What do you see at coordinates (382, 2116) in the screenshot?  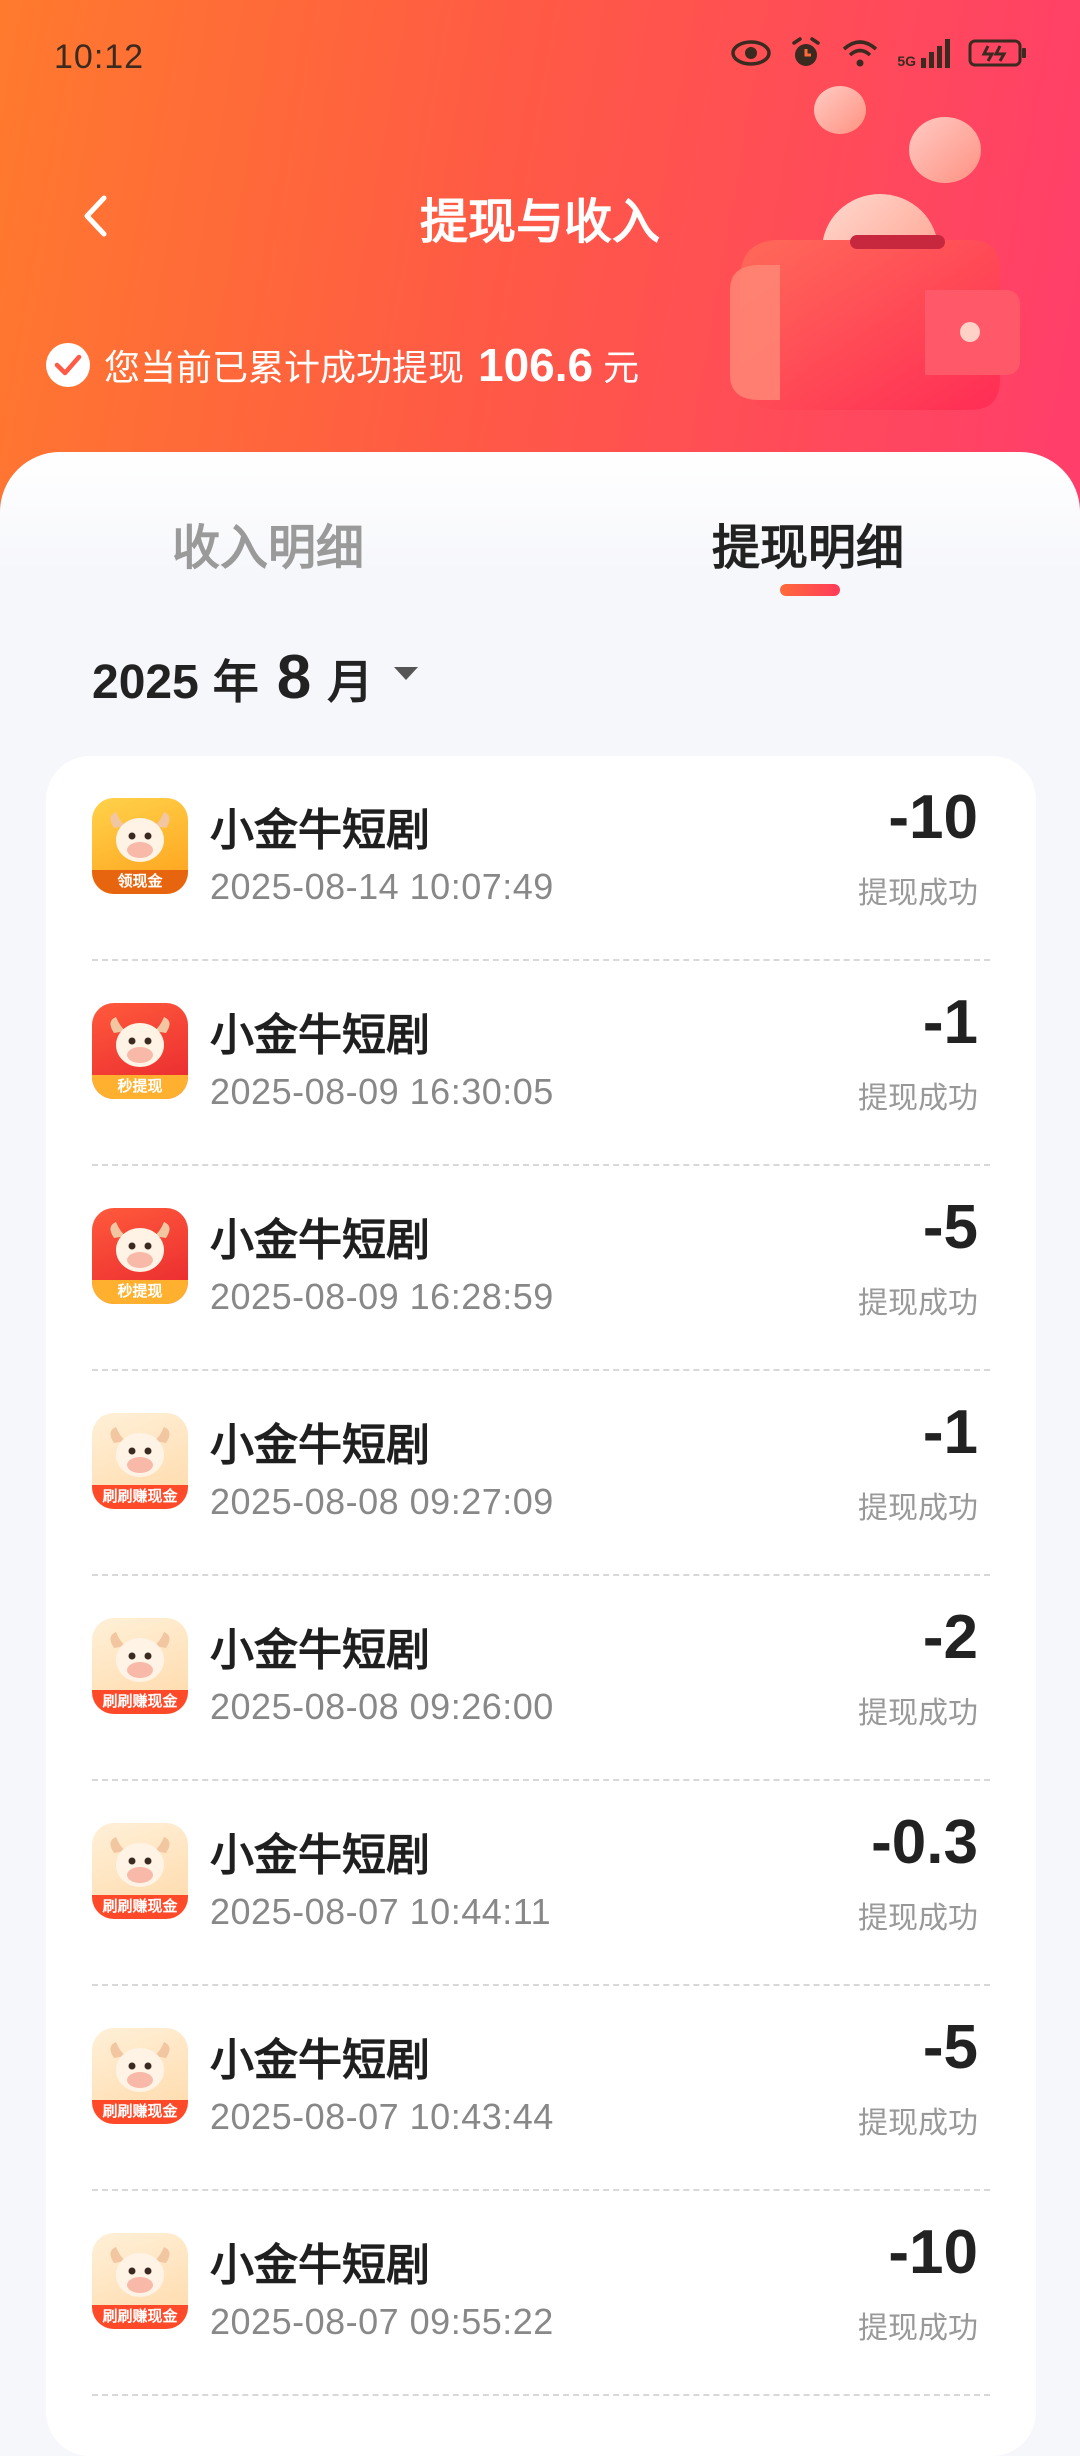 I see `record-timestamp: 2025-08-07 10:43:44` at bounding box center [382, 2116].